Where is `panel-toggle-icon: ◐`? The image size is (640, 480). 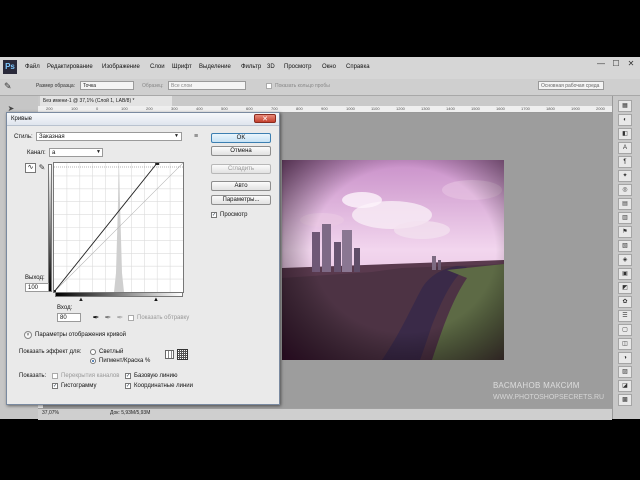 panel-toggle-icon: ◐ is located at coordinates (625, 120).